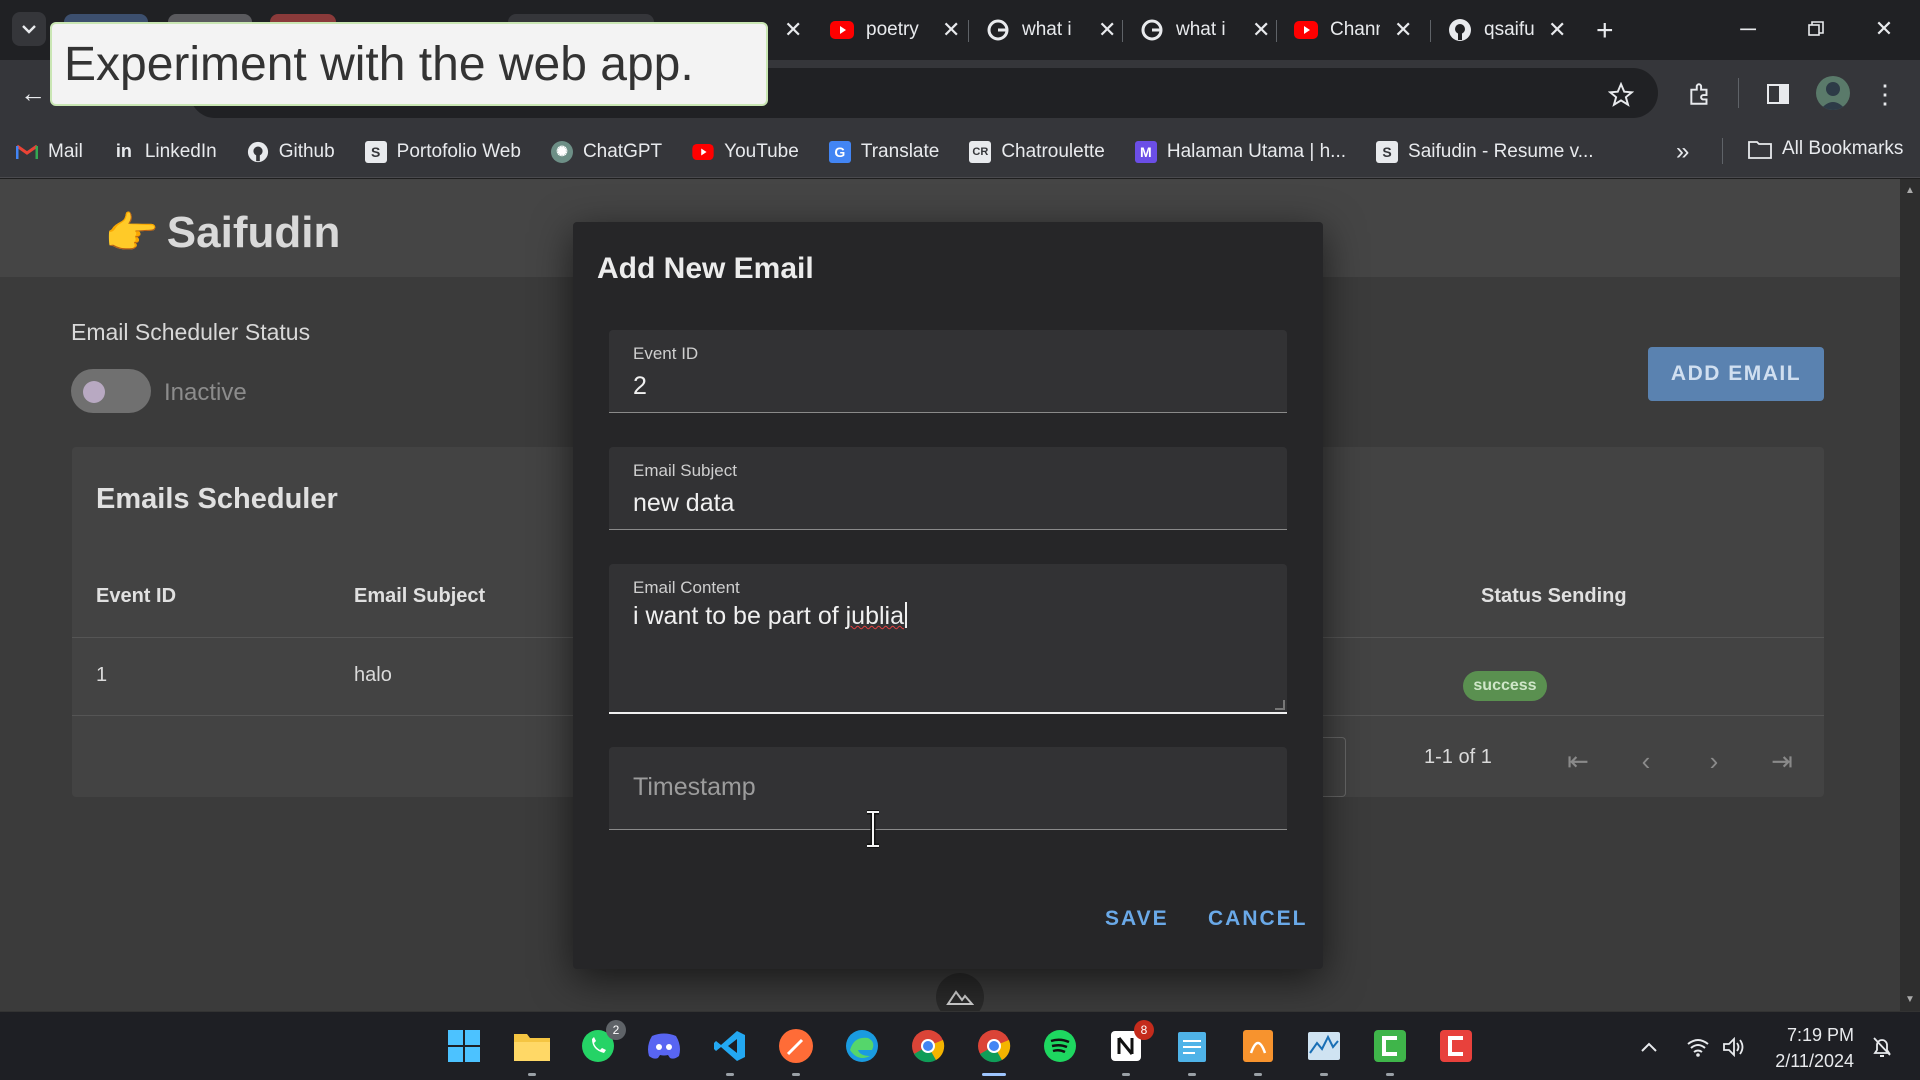 The width and height of the screenshot is (1920, 1080). What do you see at coordinates (1748, 29) in the screenshot?
I see `minimize-icon: ─` at bounding box center [1748, 29].